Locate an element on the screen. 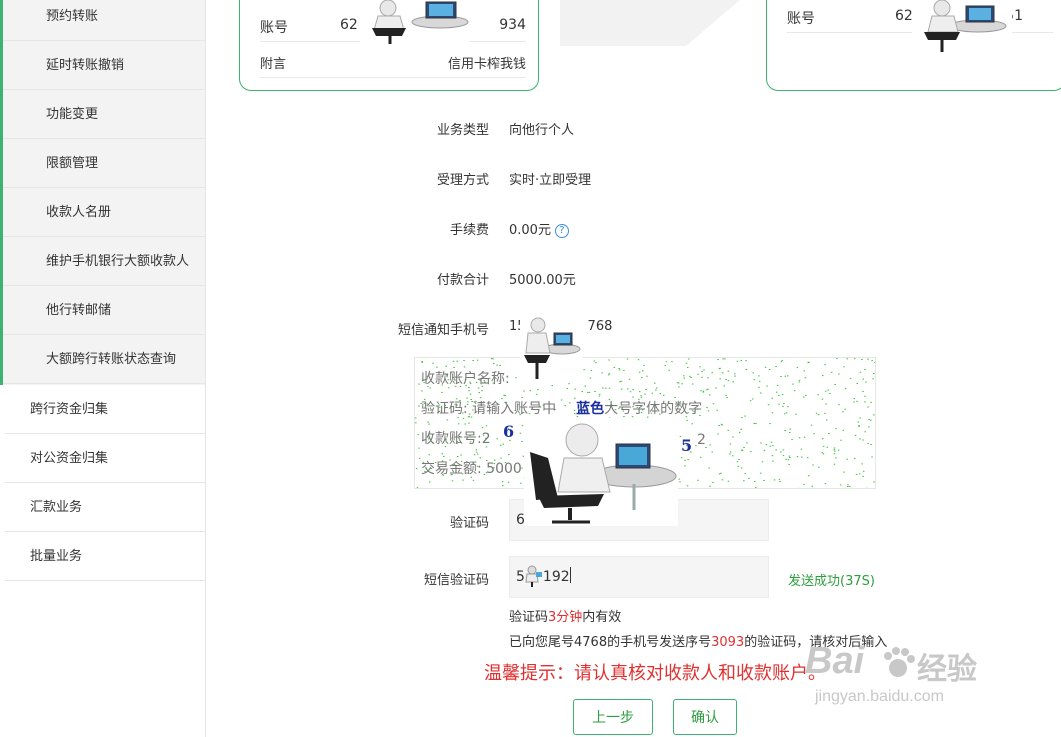 The width and height of the screenshot is (1061, 737). sidebar-item-remittance: 汇款业务 is located at coordinates (105, 507).